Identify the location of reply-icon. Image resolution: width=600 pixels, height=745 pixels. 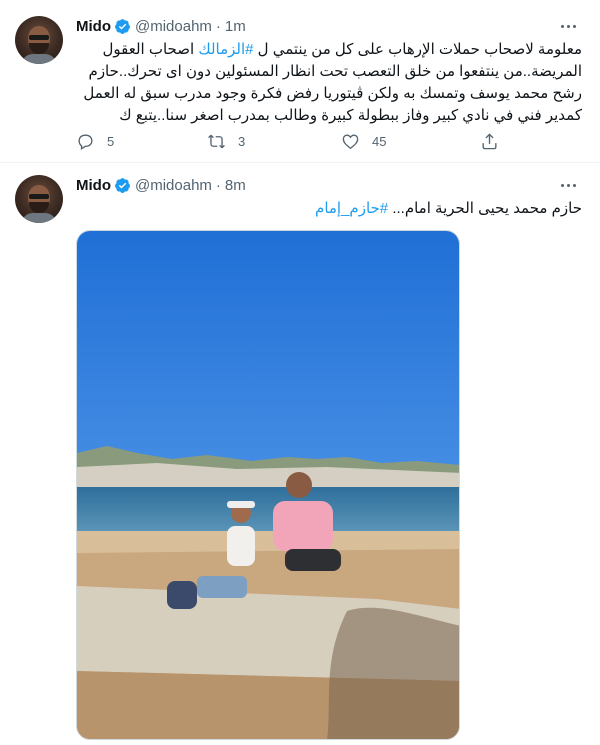
(85, 141).